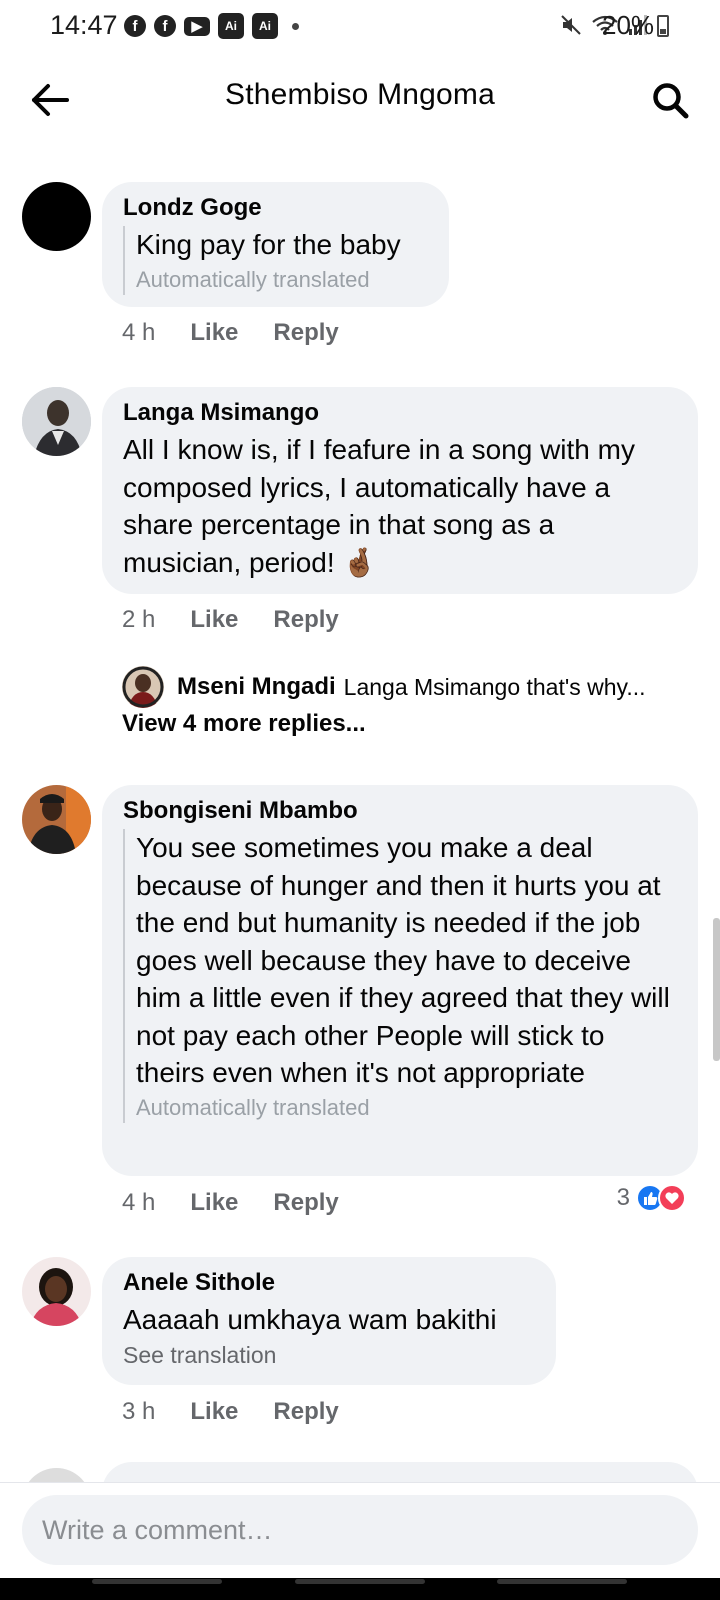 This screenshot has width=720, height=1600. Describe the element at coordinates (295, 26) in the screenshot. I see `more-notifications-dot-icon` at that location.